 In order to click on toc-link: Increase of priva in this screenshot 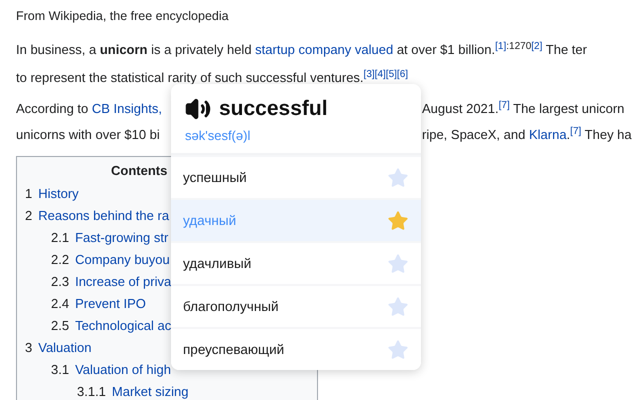, I will do `click(123, 282)`.